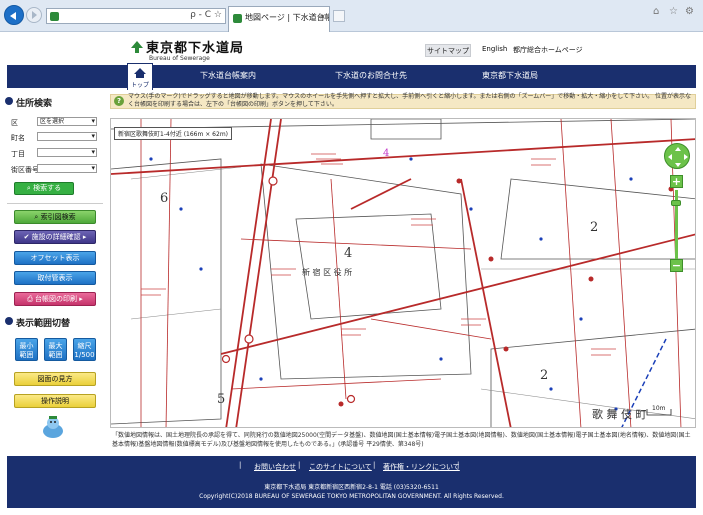 This screenshot has height=515, width=703. Describe the element at coordinates (37, 322) in the screenshot. I see `display-range-heading: 表示範囲切替` at that location.